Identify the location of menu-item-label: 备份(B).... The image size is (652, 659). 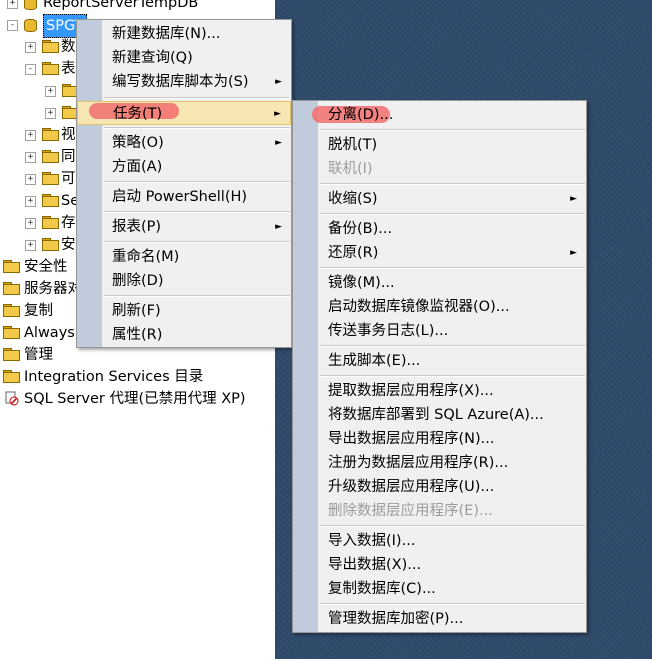
(360, 229).